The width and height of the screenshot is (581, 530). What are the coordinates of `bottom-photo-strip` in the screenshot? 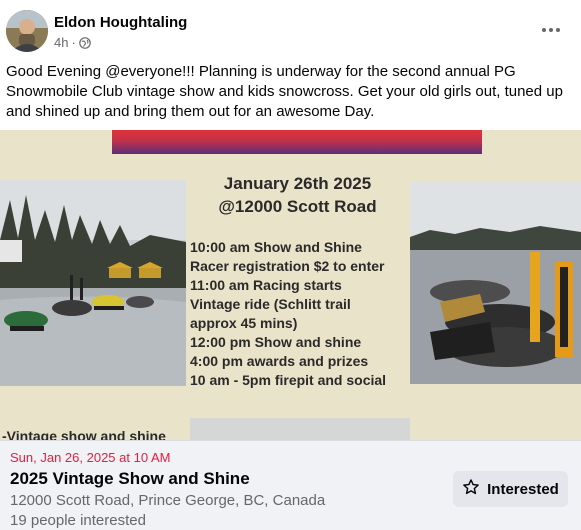 It's located at (300, 429).